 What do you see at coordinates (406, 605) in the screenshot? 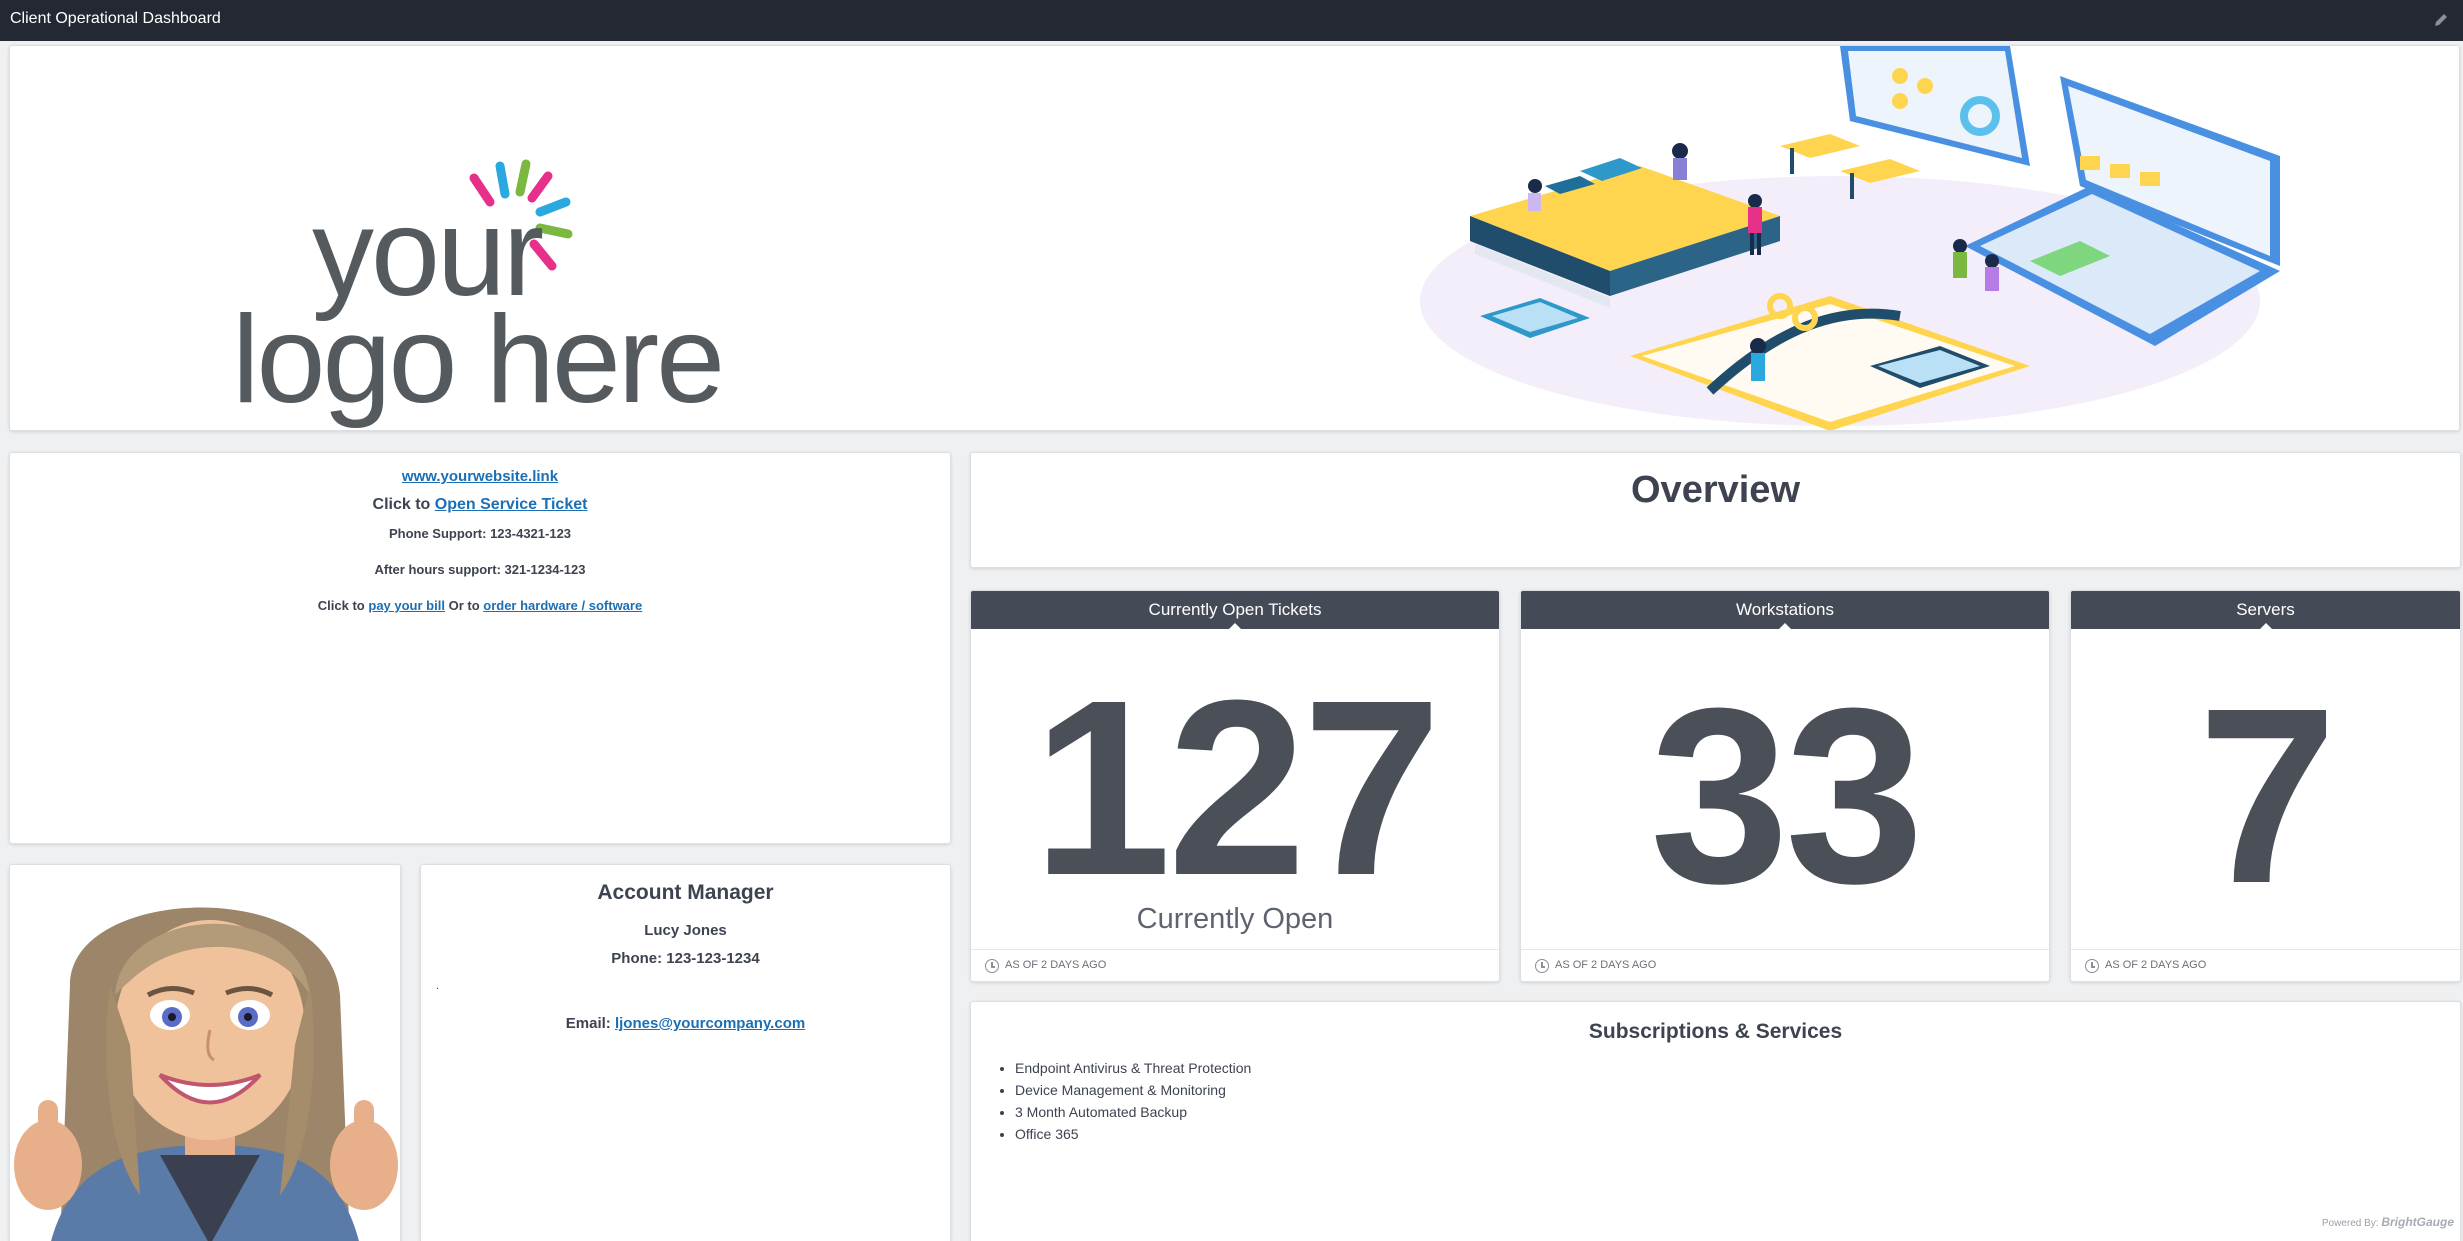
I see `pay-bill-link: pay your bill` at bounding box center [406, 605].